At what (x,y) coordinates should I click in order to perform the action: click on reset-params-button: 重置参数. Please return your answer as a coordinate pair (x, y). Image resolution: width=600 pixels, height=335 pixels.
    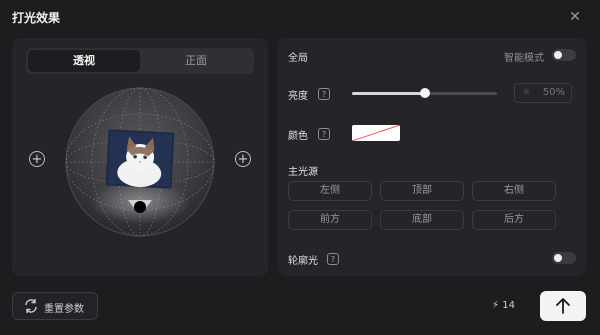
    Looking at the image, I should click on (55, 306).